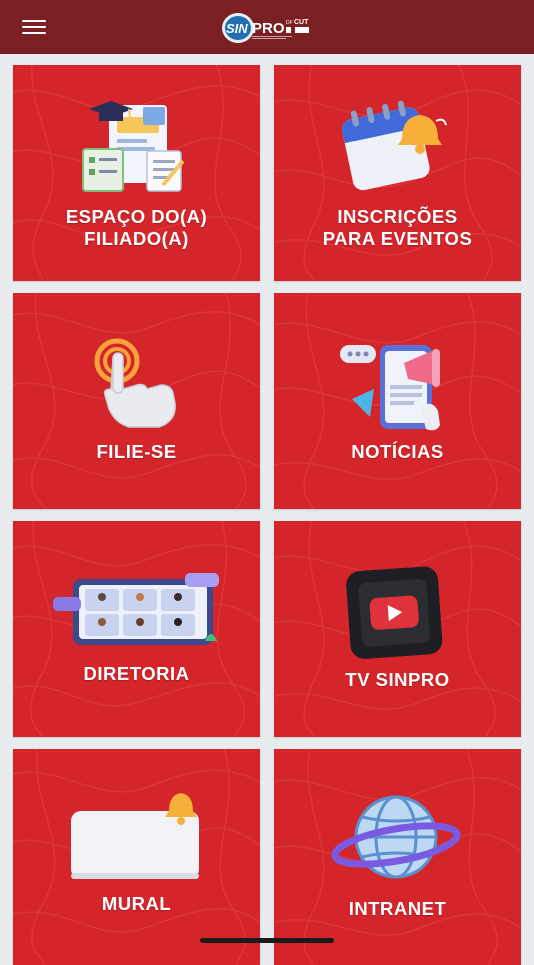  Describe the element at coordinates (396, 837) in the screenshot. I see `globe-ring-icon` at that location.